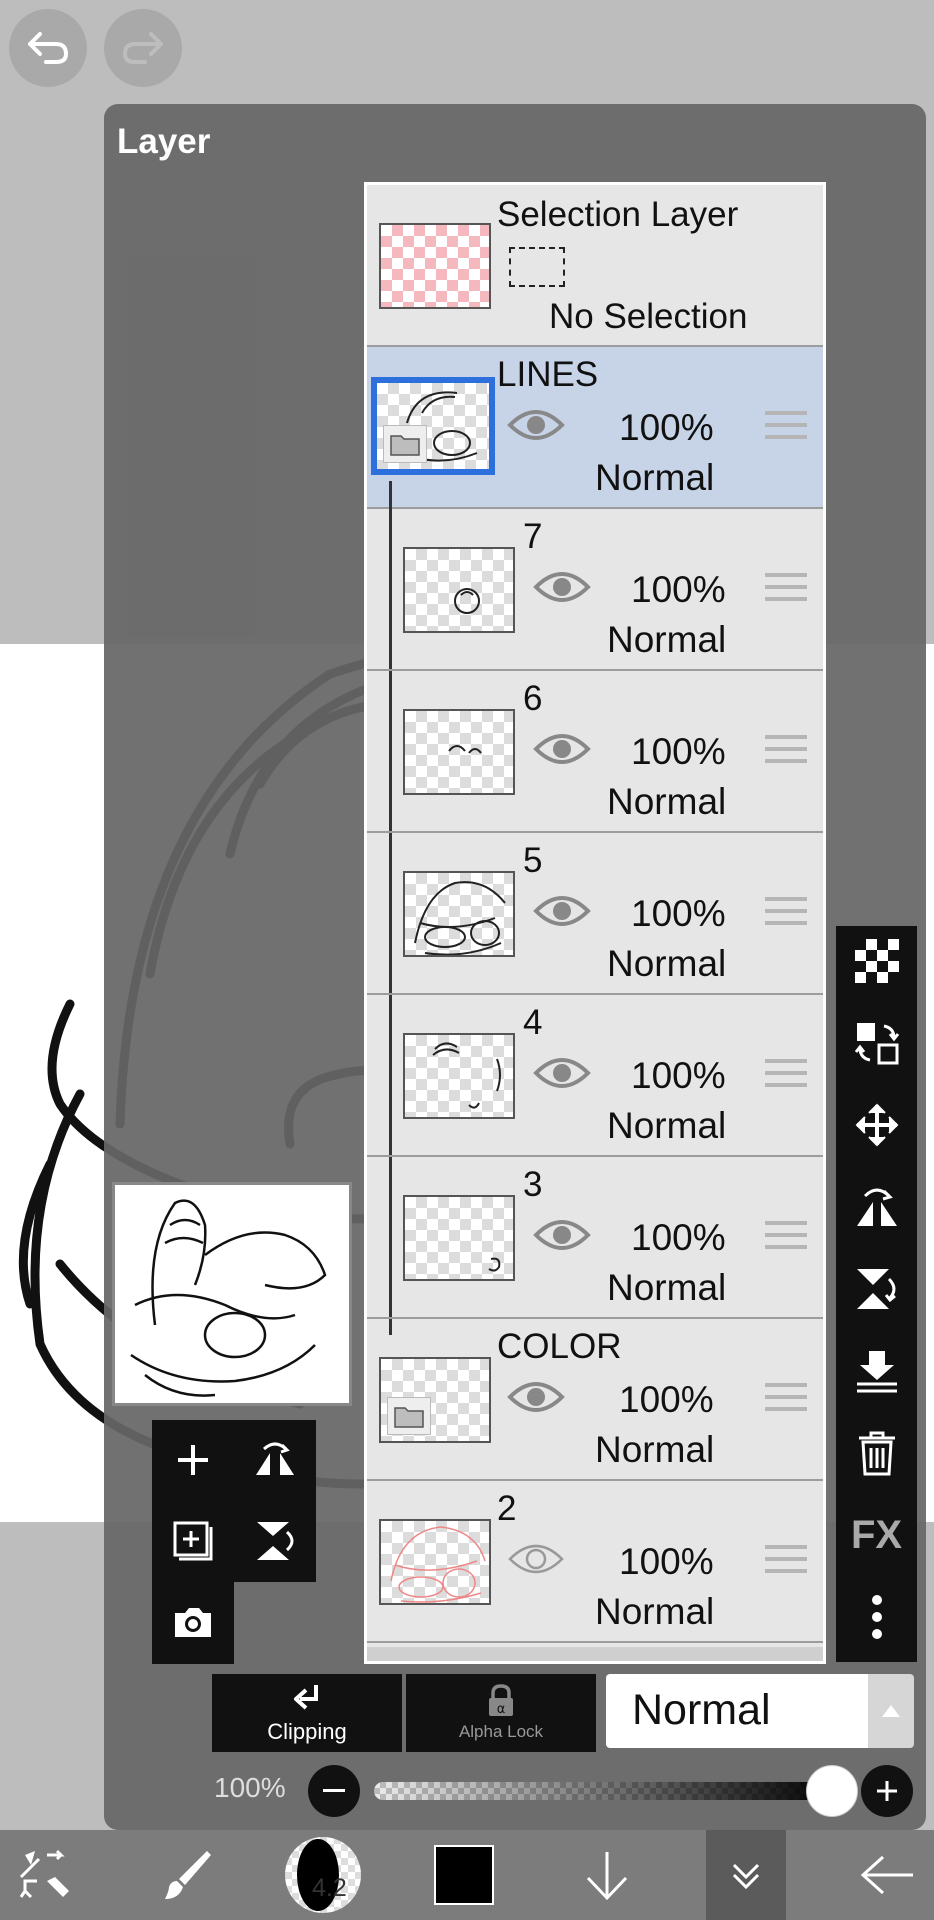 This screenshot has width=934, height=1920. What do you see at coordinates (164, 141) in the screenshot?
I see `panel-title: Layer` at bounding box center [164, 141].